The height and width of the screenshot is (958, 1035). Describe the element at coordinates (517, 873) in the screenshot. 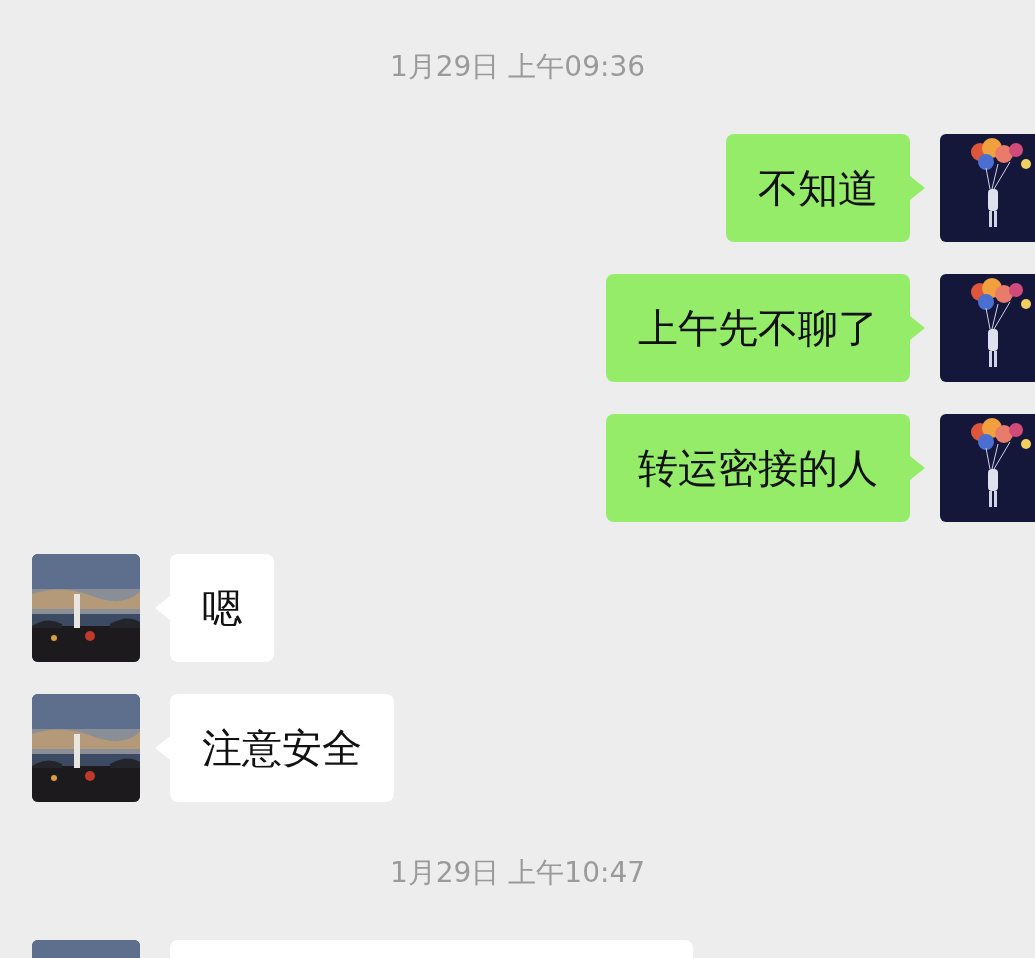

I see `timestamp: 1月29日 上午10:47` at that location.